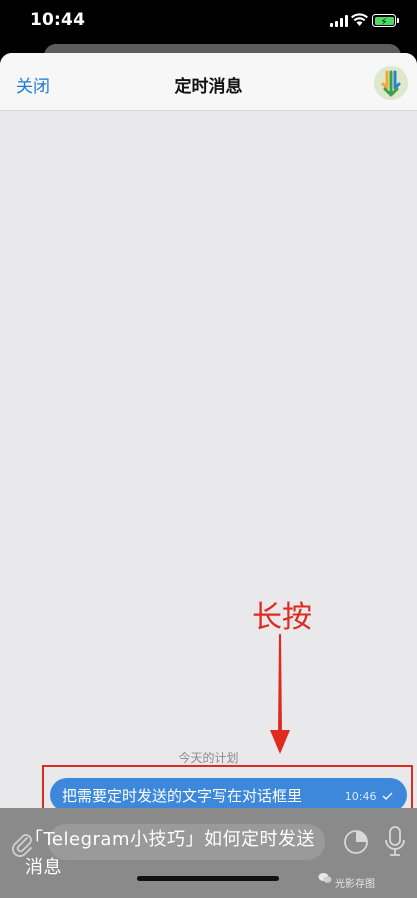 Image resolution: width=417 pixels, height=898 pixels. Describe the element at coordinates (208, 87) in the screenshot. I see `page-title: 定时消息` at that location.